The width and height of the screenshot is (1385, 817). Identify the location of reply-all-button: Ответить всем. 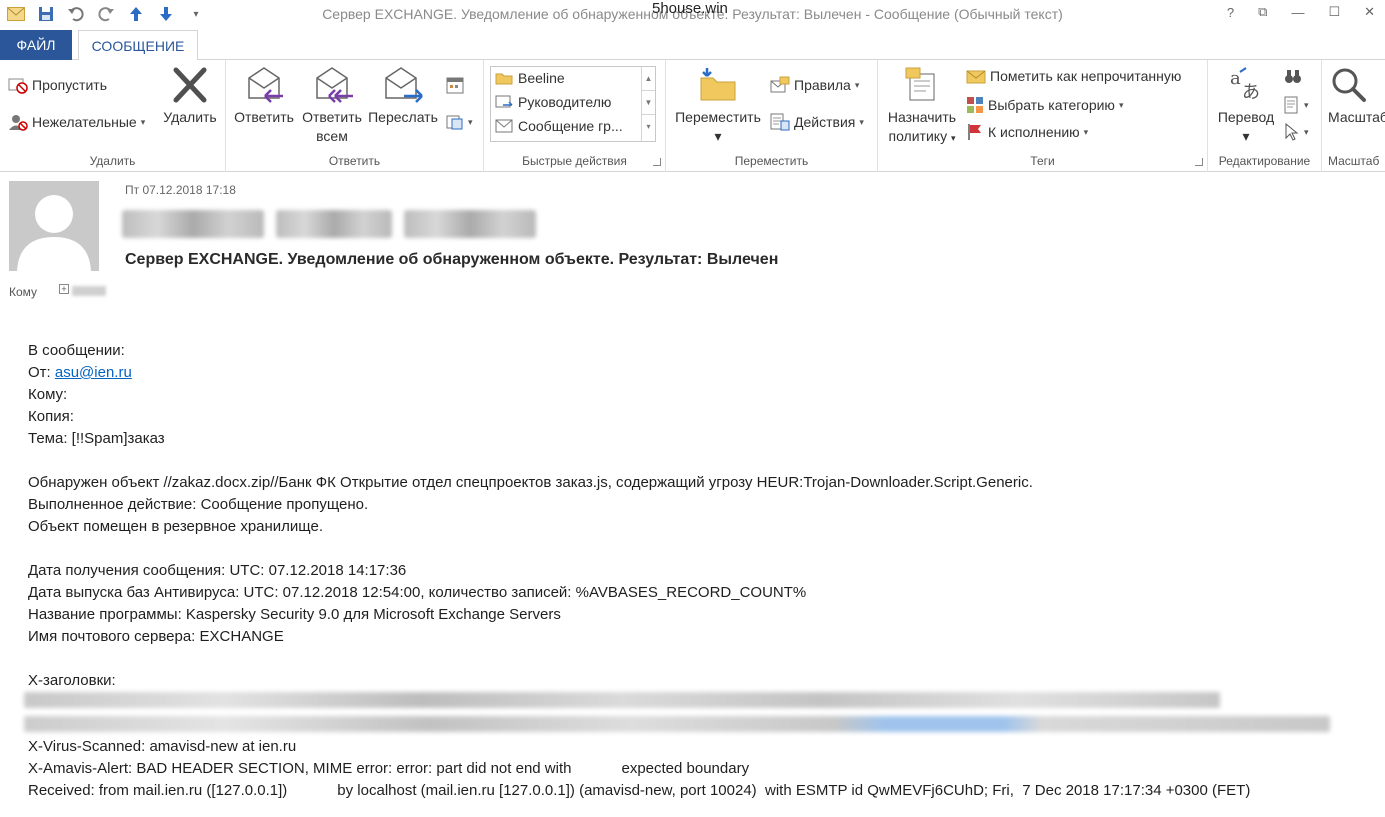
(332, 106).